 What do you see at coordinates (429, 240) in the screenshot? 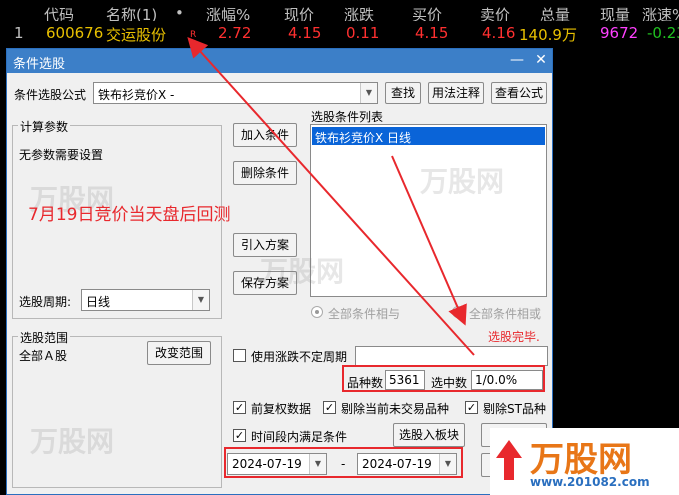
I see `arrow-to-result` at bounding box center [429, 240].